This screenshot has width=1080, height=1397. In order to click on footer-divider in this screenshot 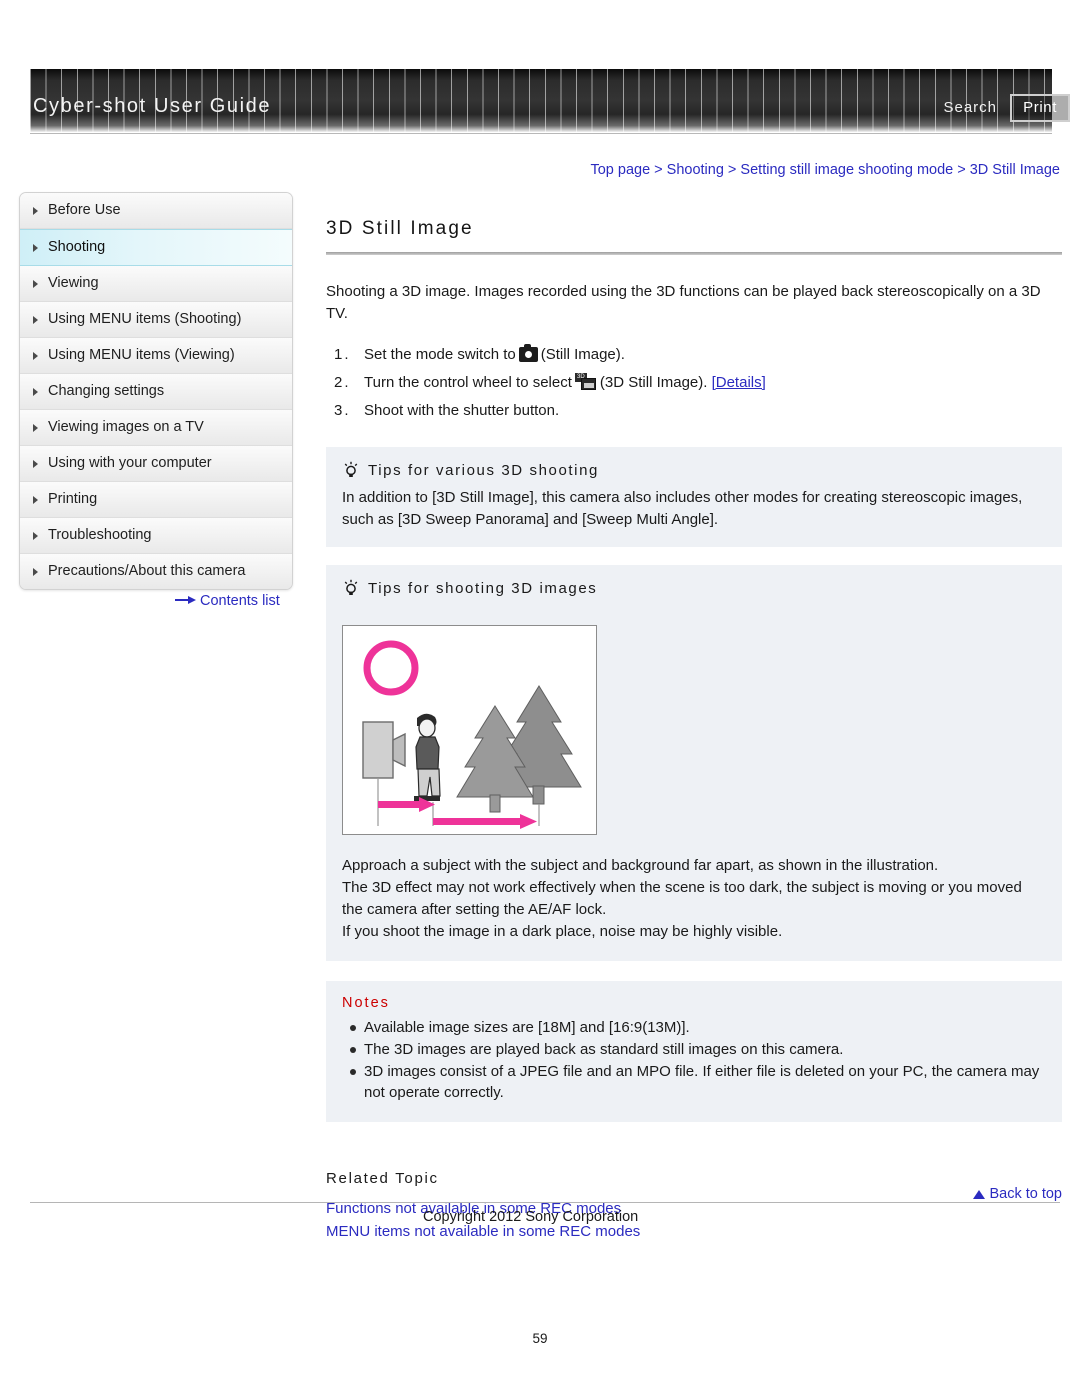, I will do `click(545, 1202)`.